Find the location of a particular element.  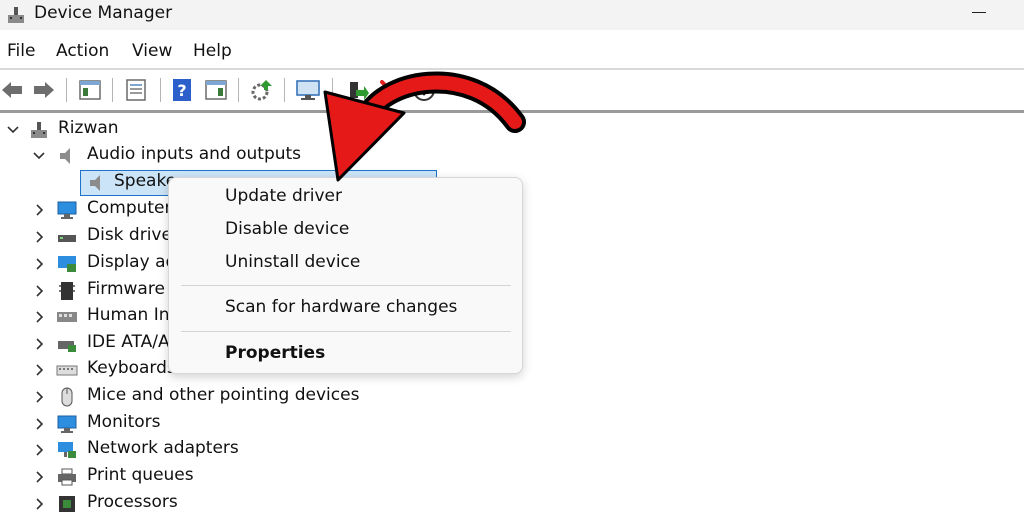

properties-sheet-icon is located at coordinates (136, 90).